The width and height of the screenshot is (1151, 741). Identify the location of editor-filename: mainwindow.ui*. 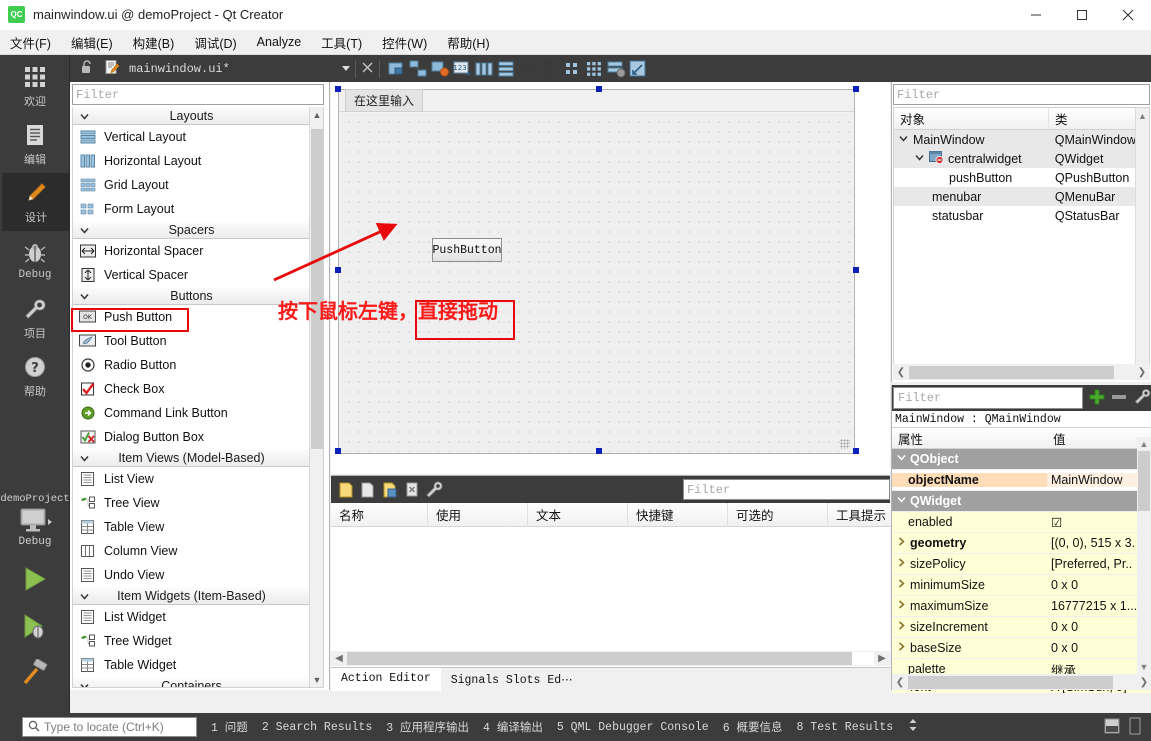
(179, 69).